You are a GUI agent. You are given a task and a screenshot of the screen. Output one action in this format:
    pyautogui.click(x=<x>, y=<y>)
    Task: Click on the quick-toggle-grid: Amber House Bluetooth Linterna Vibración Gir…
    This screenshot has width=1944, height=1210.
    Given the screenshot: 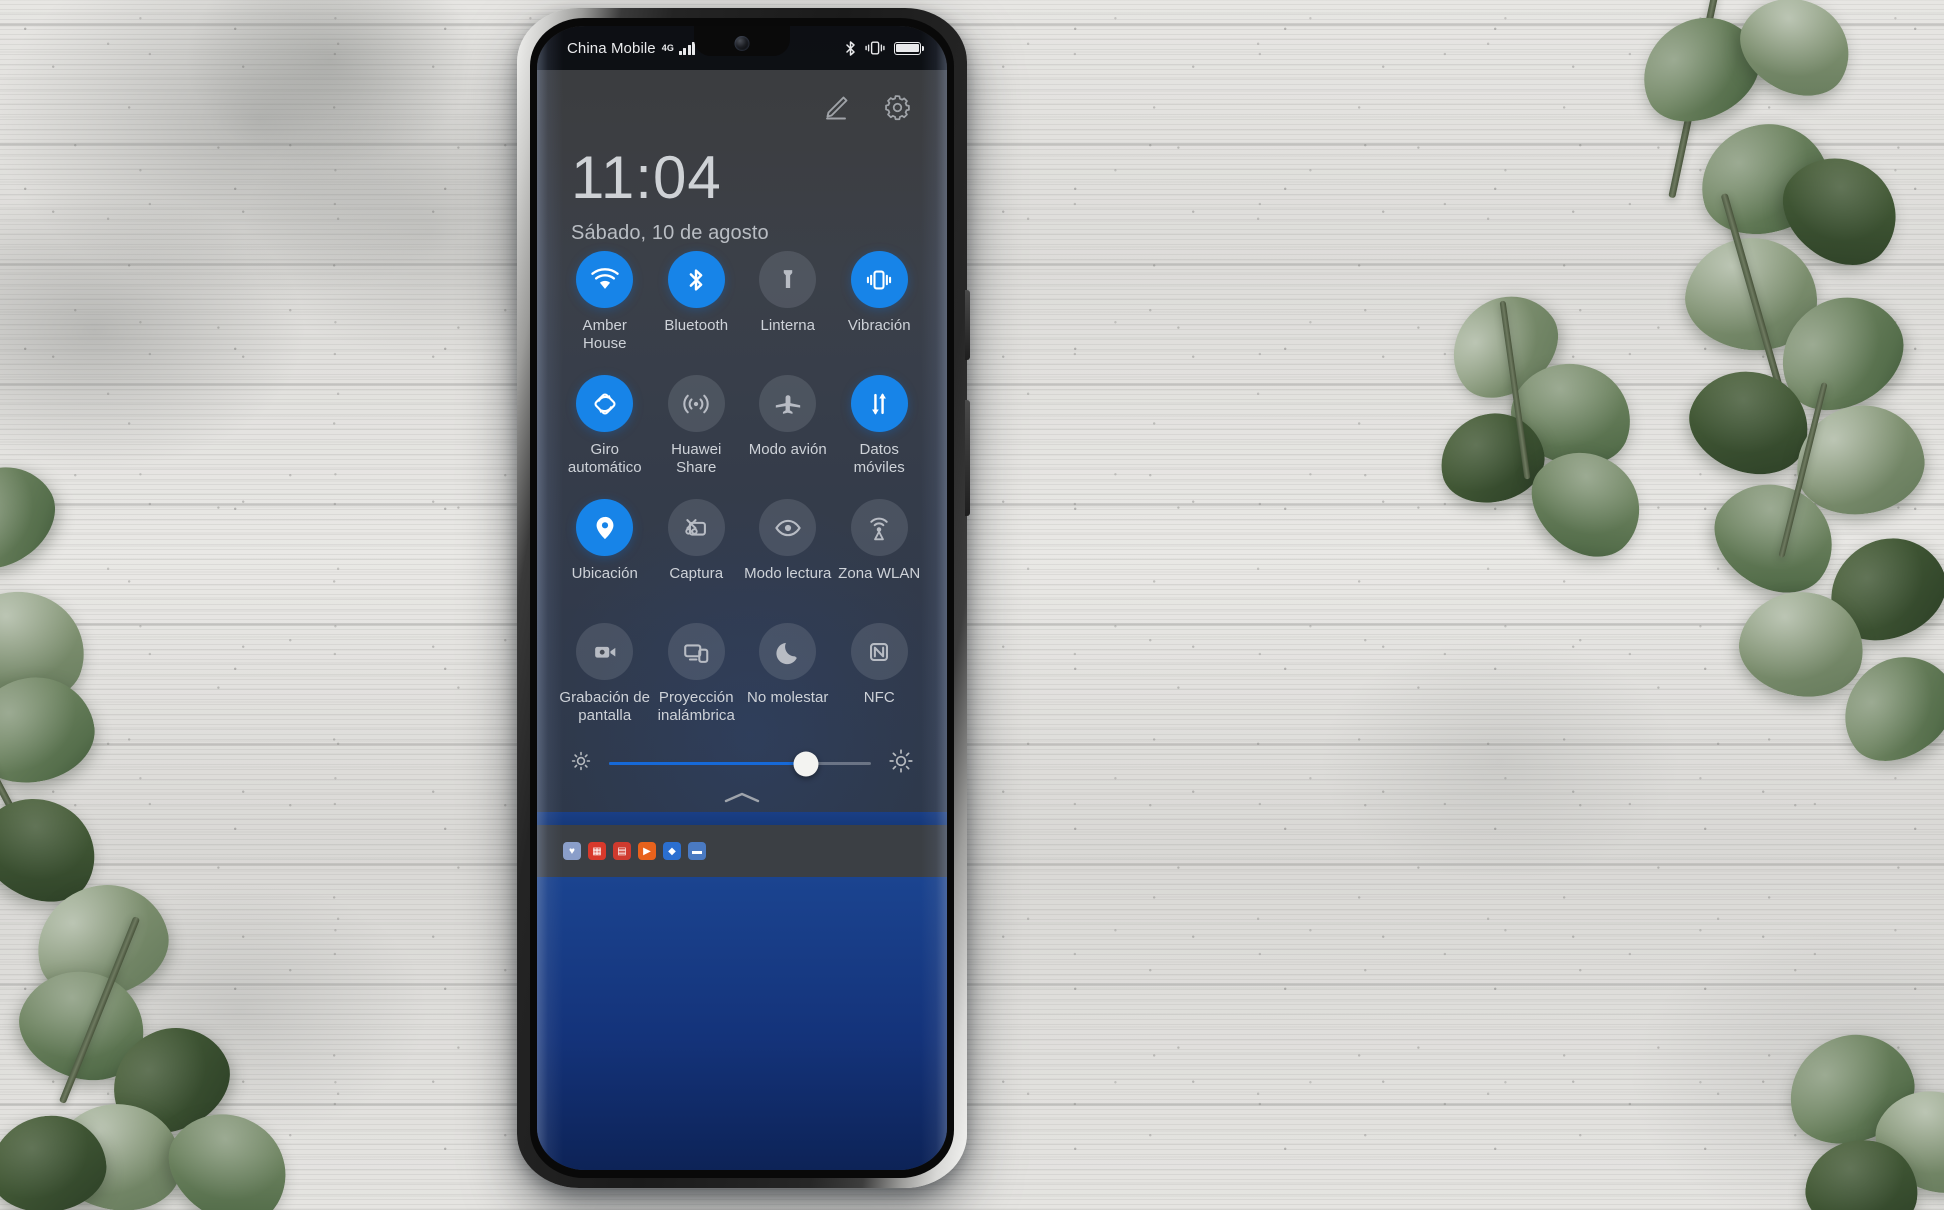 What is the action you would take?
    pyautogui.click(x=742, y=490)
    